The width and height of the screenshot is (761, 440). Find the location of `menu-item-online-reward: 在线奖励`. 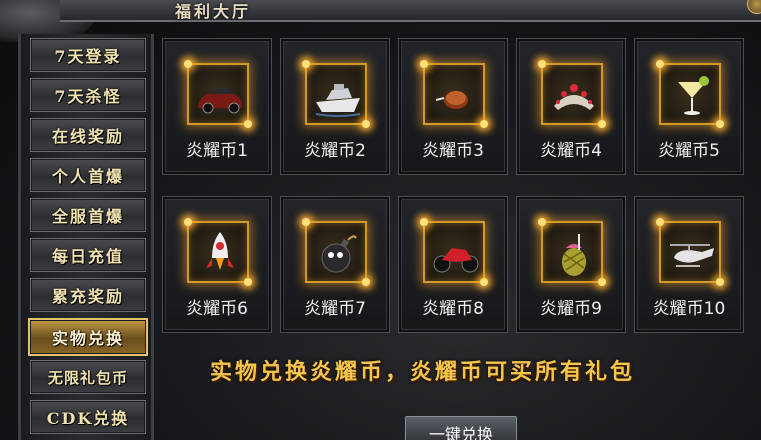

menu-item-online-reward: 在线奖励 is located at coordinates (88, 135).